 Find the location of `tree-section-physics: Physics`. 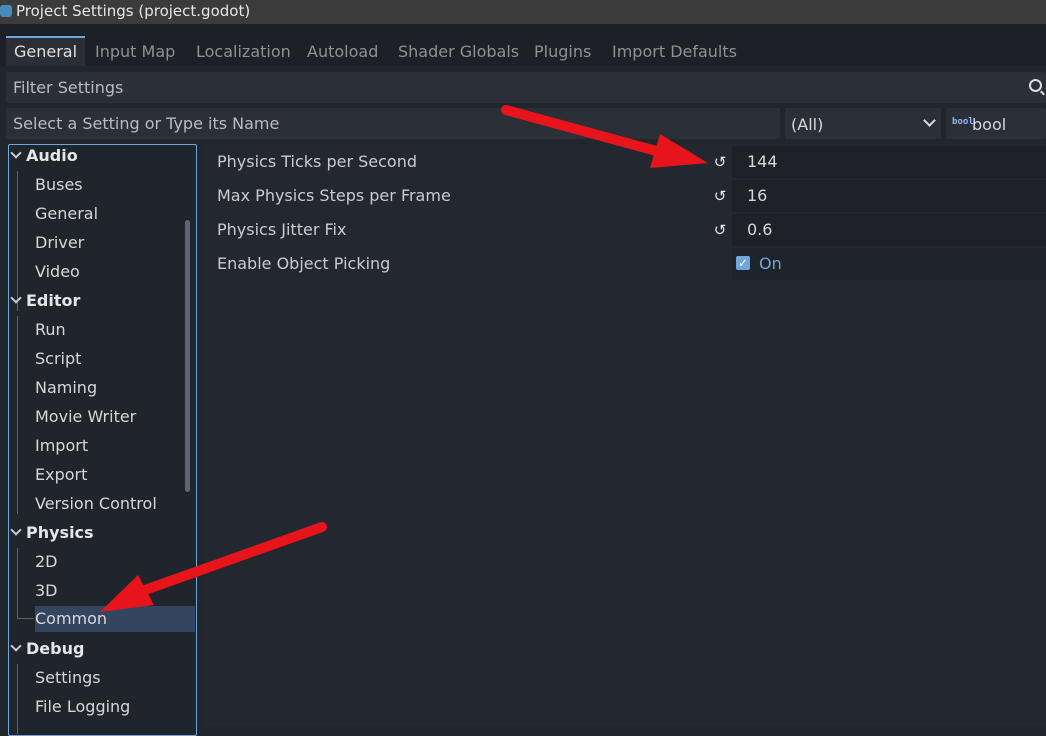

tree-section-physics: Physics is located at coordinates (51, 533).